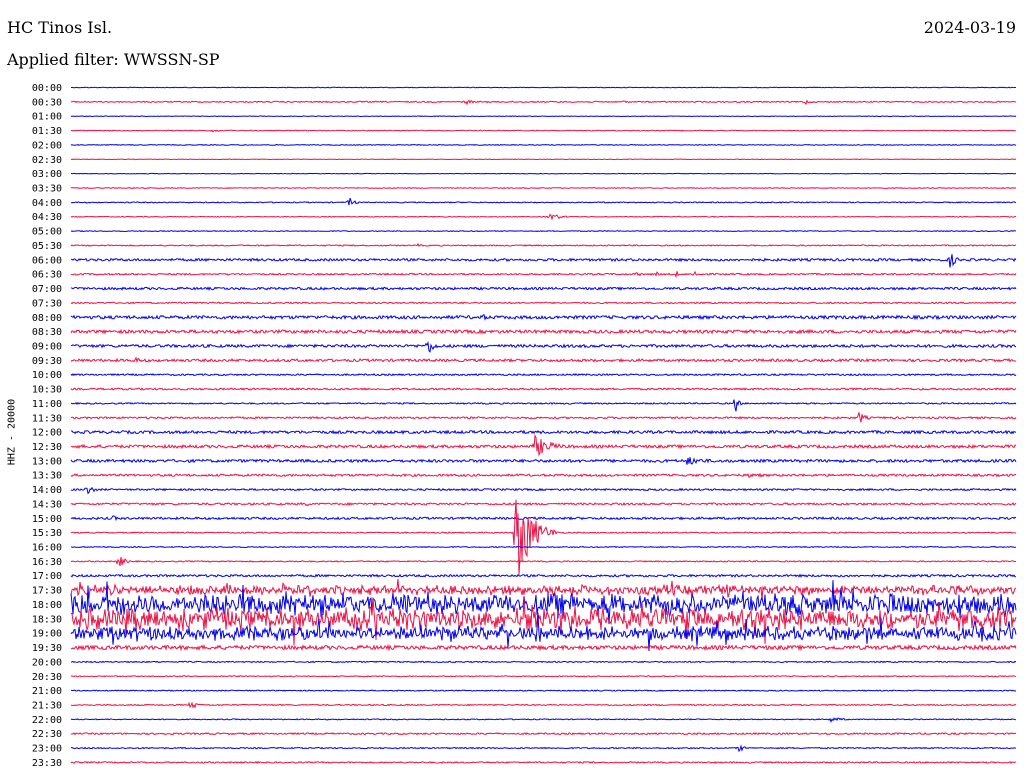  I want to click on time-label: 05:30, so click(47, 246).